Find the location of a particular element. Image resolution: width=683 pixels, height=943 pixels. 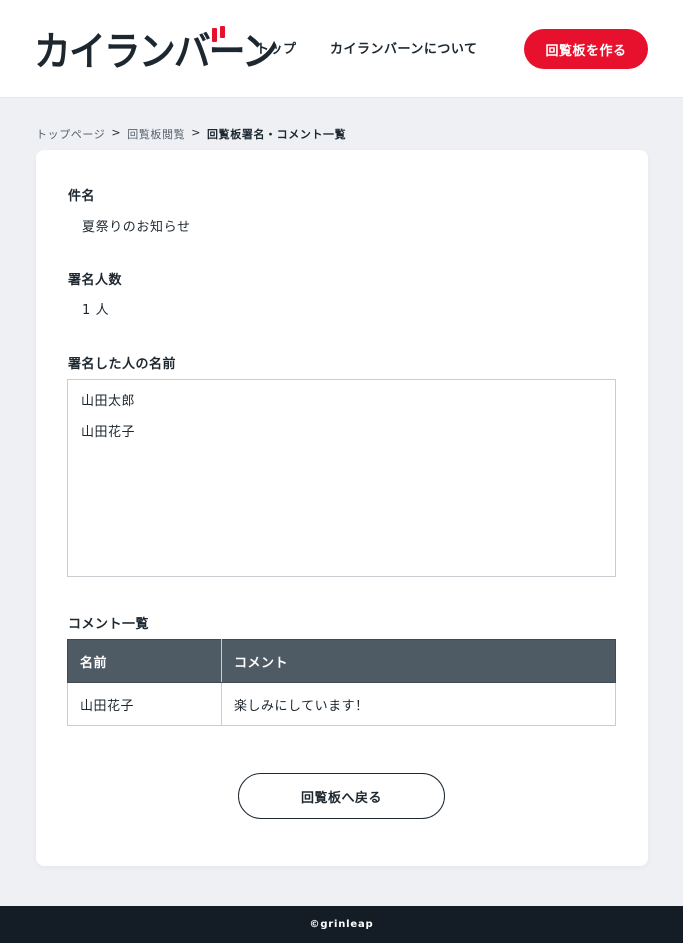

comment-text: 楽しみにしています！ is located at coordinates (418, 704).